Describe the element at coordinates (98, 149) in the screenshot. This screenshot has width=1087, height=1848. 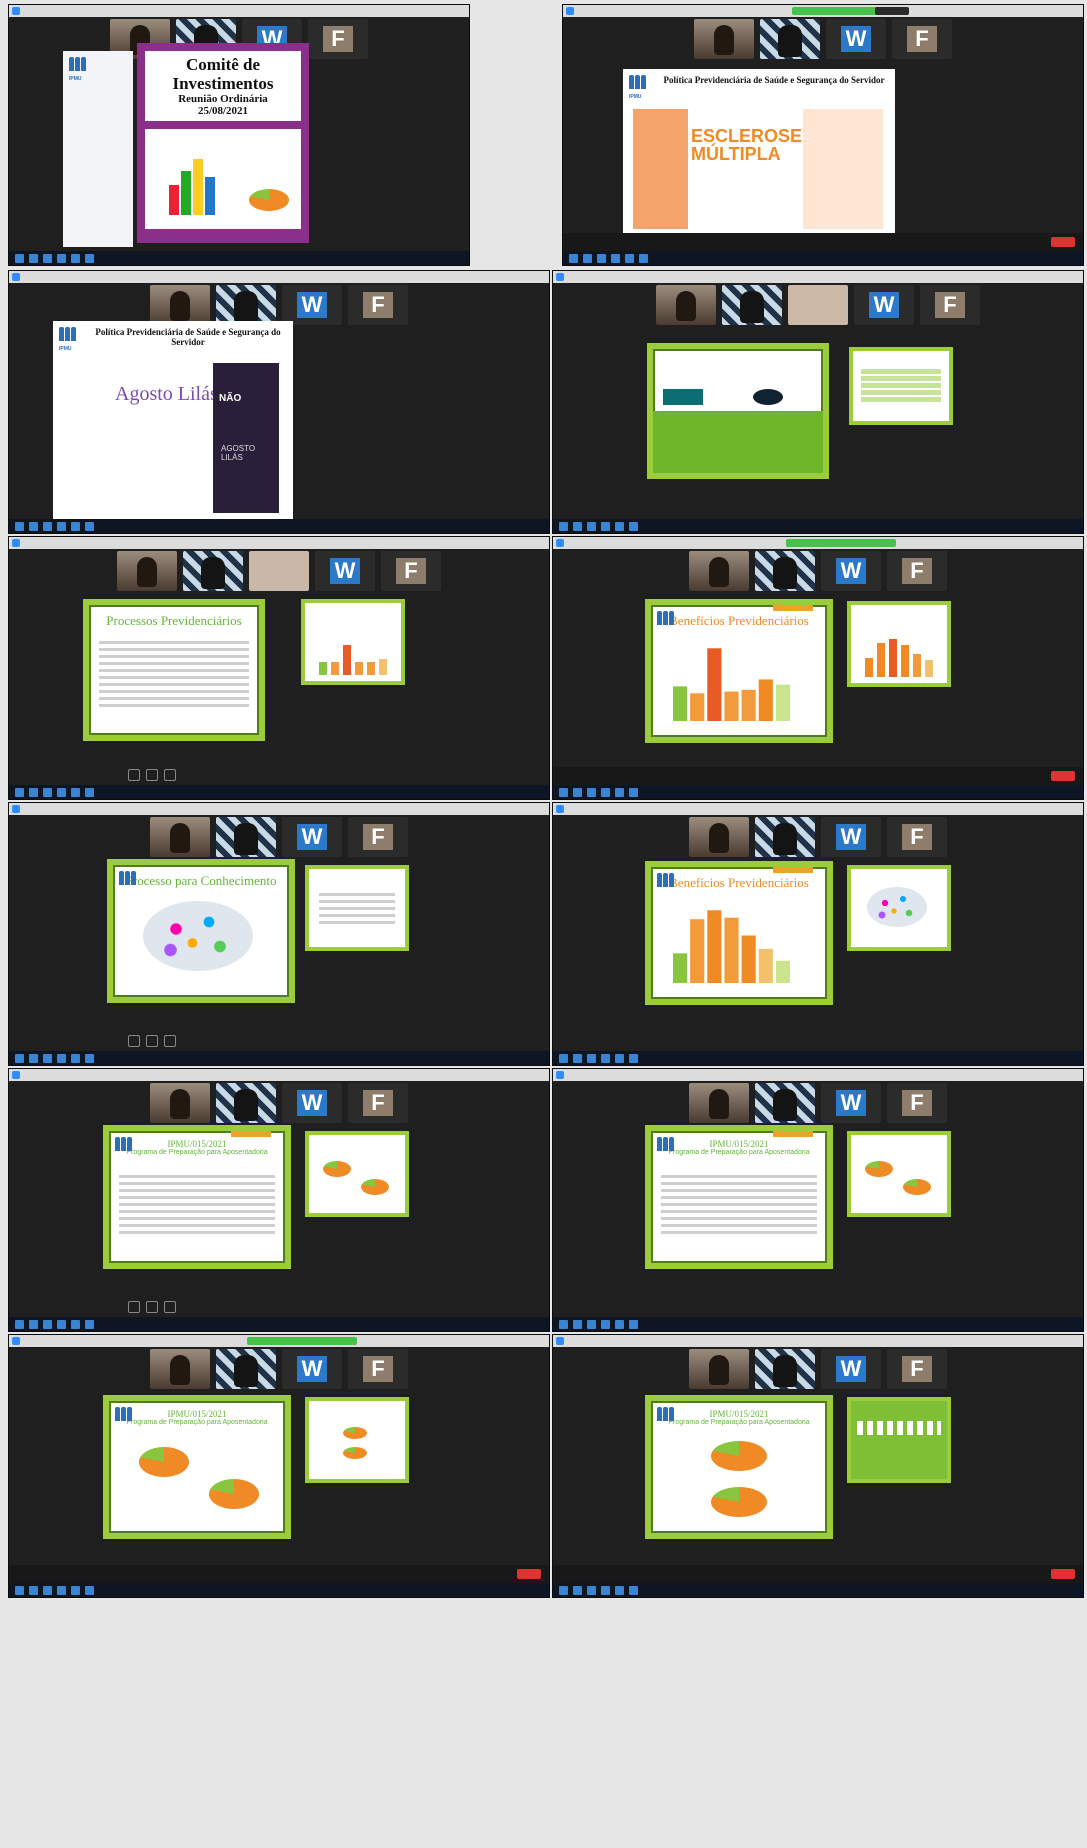
I see `slide-sidepanel: IPMU` at that location.